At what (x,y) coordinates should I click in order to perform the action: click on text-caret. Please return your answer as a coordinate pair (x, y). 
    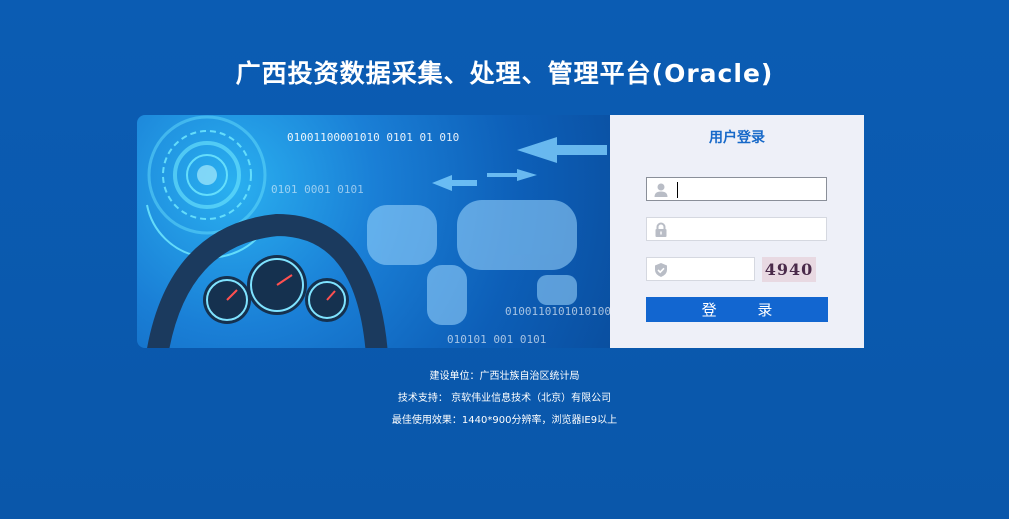
    Looking at the image, I should click on (677, 190).